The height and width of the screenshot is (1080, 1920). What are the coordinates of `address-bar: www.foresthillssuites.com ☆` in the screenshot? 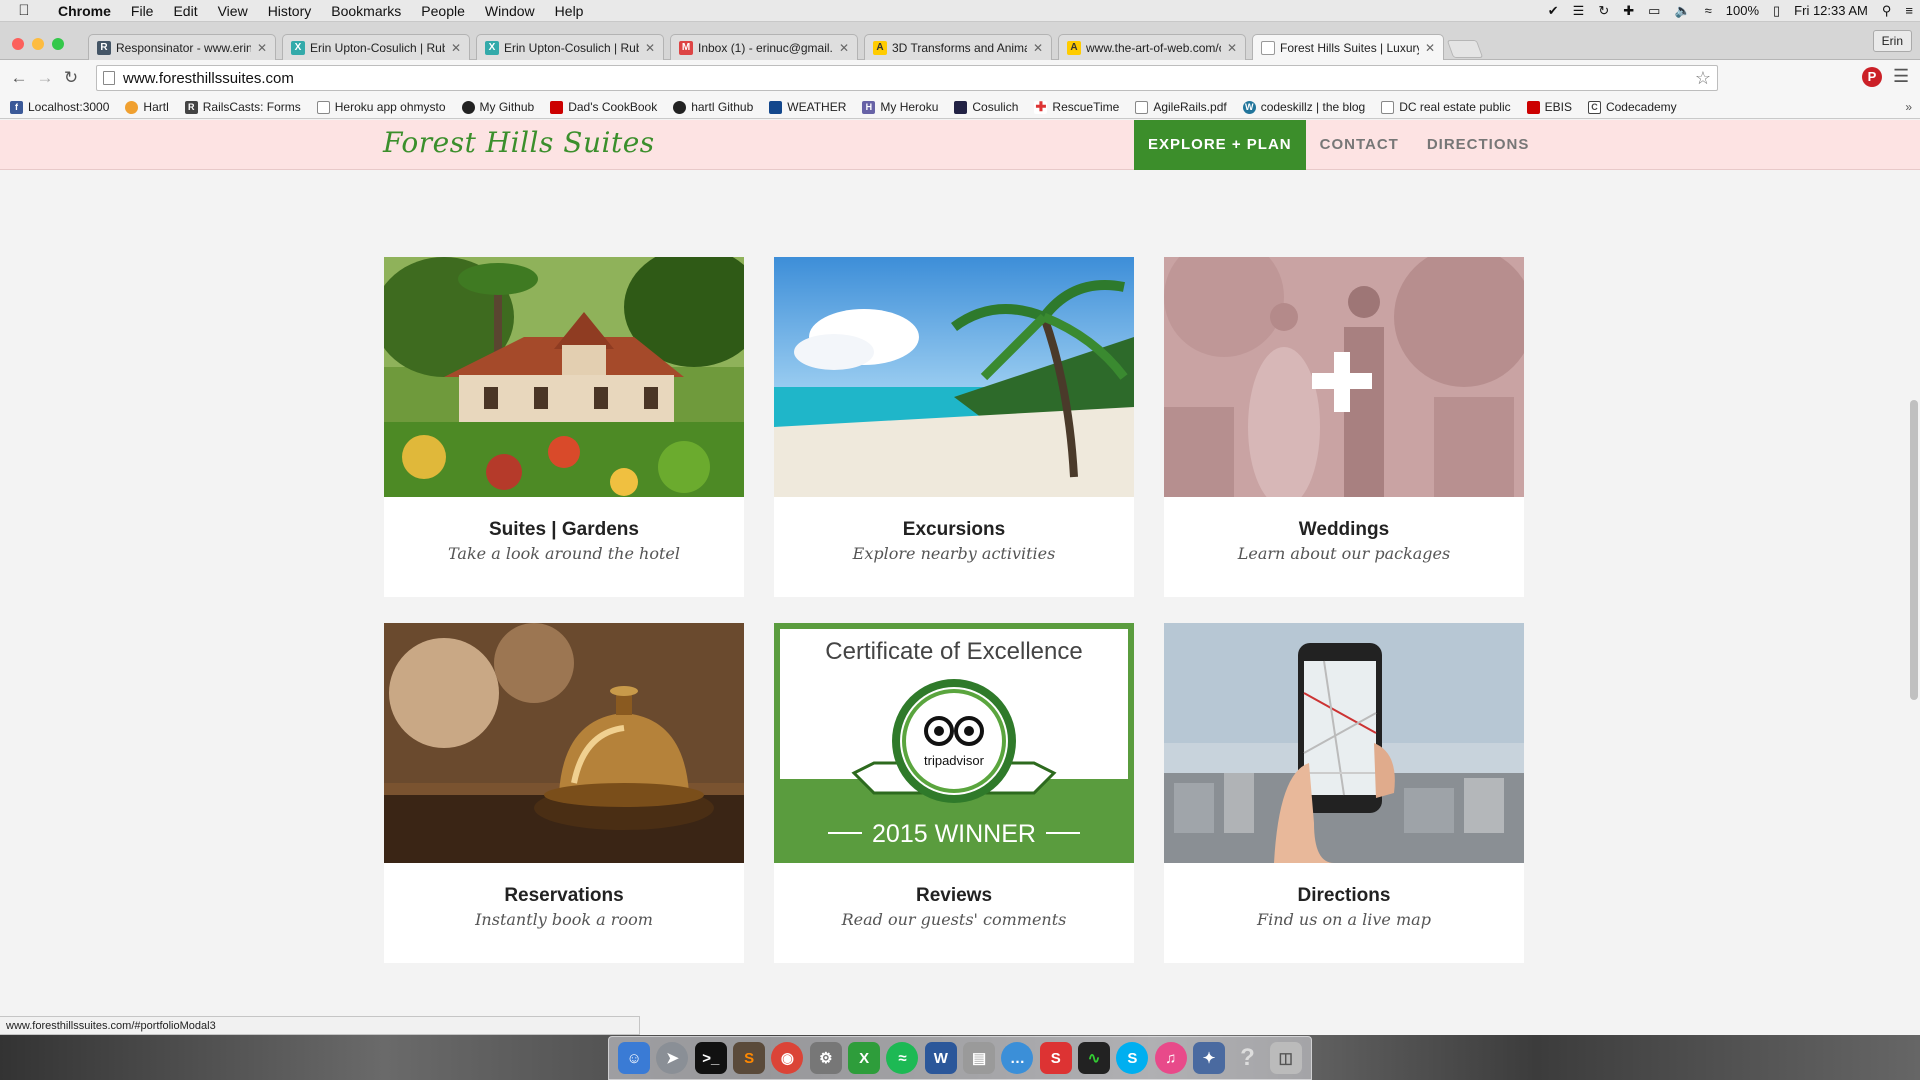 It's located at (907, 78).